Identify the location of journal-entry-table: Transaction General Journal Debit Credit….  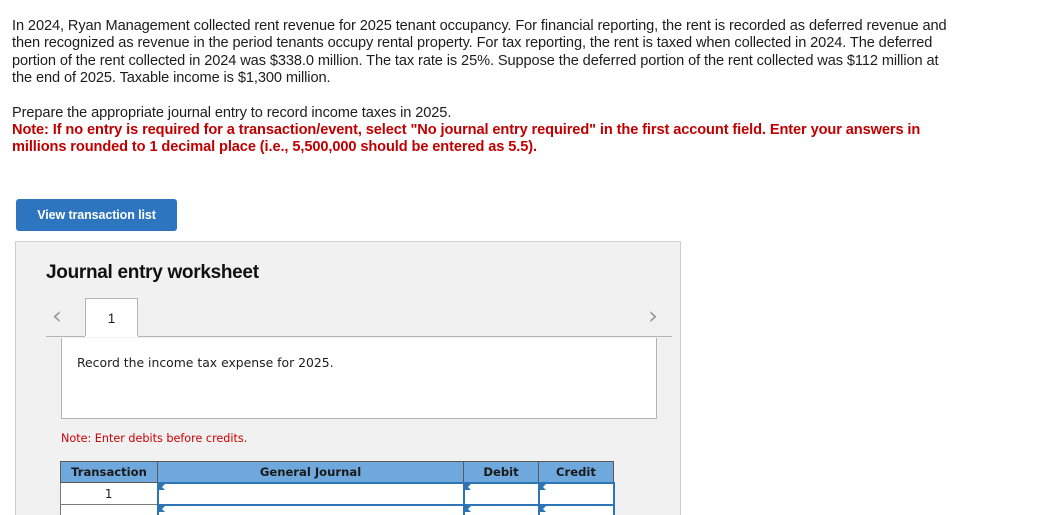
(337, 488).